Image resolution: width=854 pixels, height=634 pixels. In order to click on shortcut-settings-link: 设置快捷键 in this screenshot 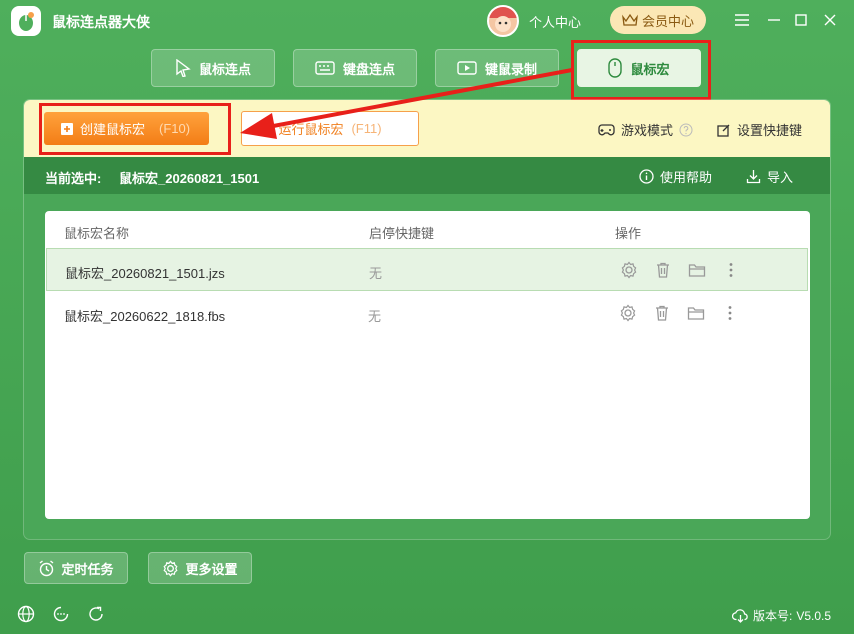, I will do `click(759, 129)`.